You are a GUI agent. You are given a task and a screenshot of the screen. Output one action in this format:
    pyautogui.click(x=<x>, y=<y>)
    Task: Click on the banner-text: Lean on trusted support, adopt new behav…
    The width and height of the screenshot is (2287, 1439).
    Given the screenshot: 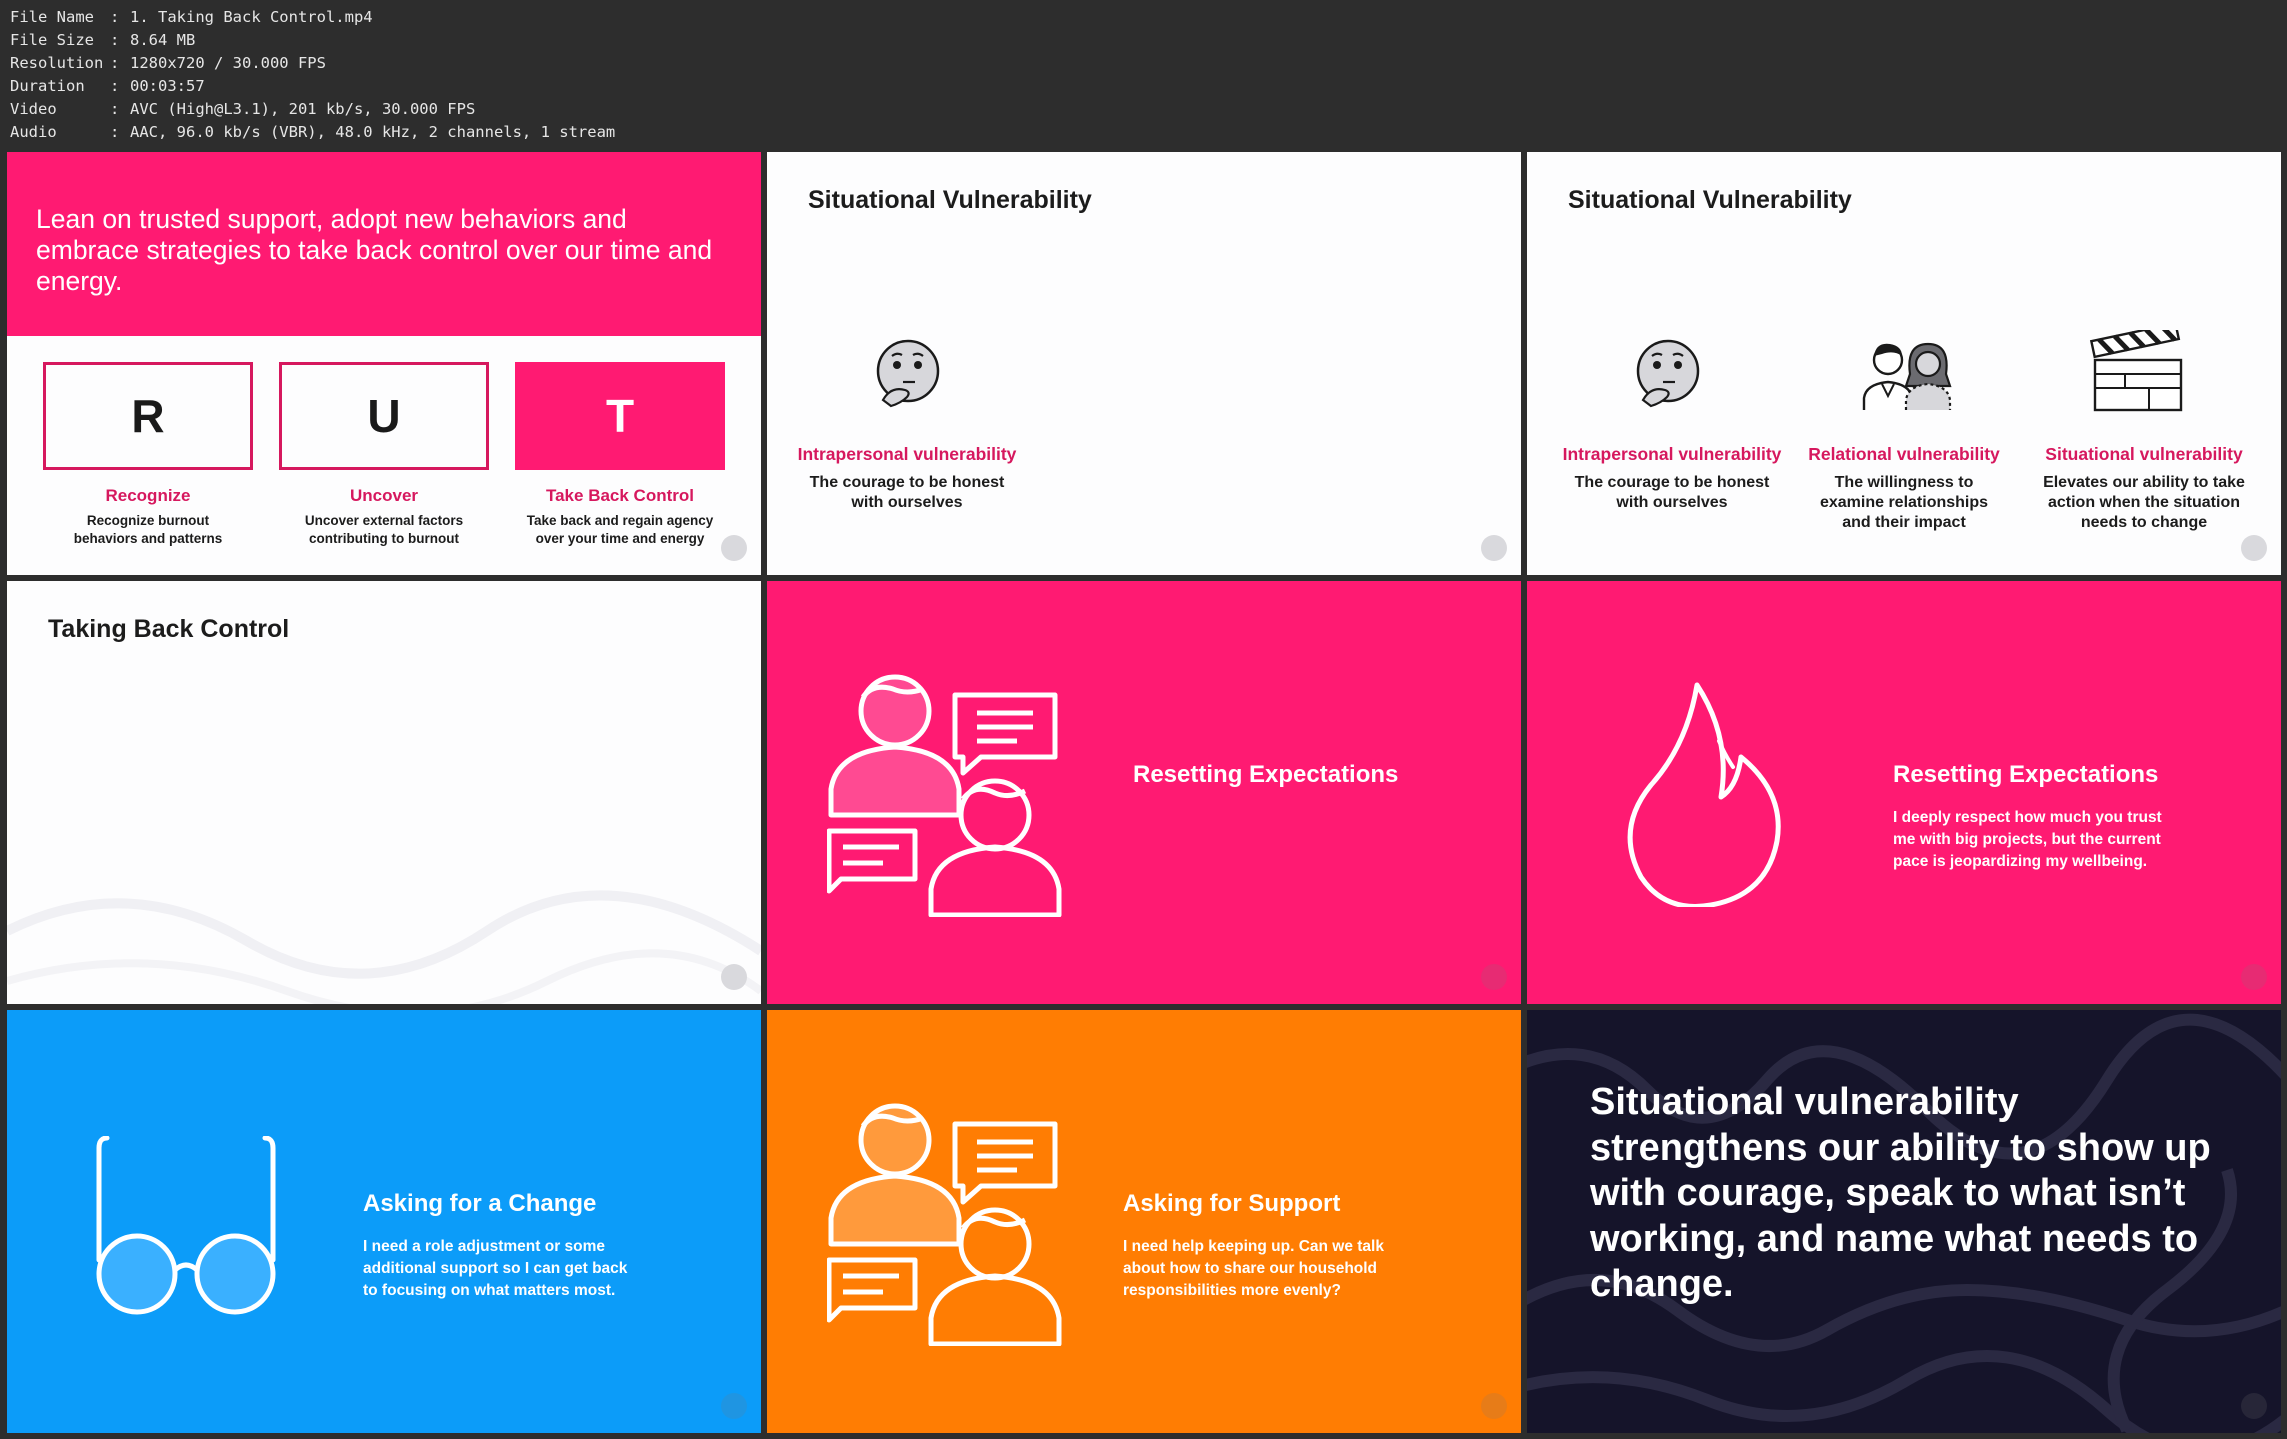 What is the action you would take?
    pyautogui.click(x=374, y=250)
    